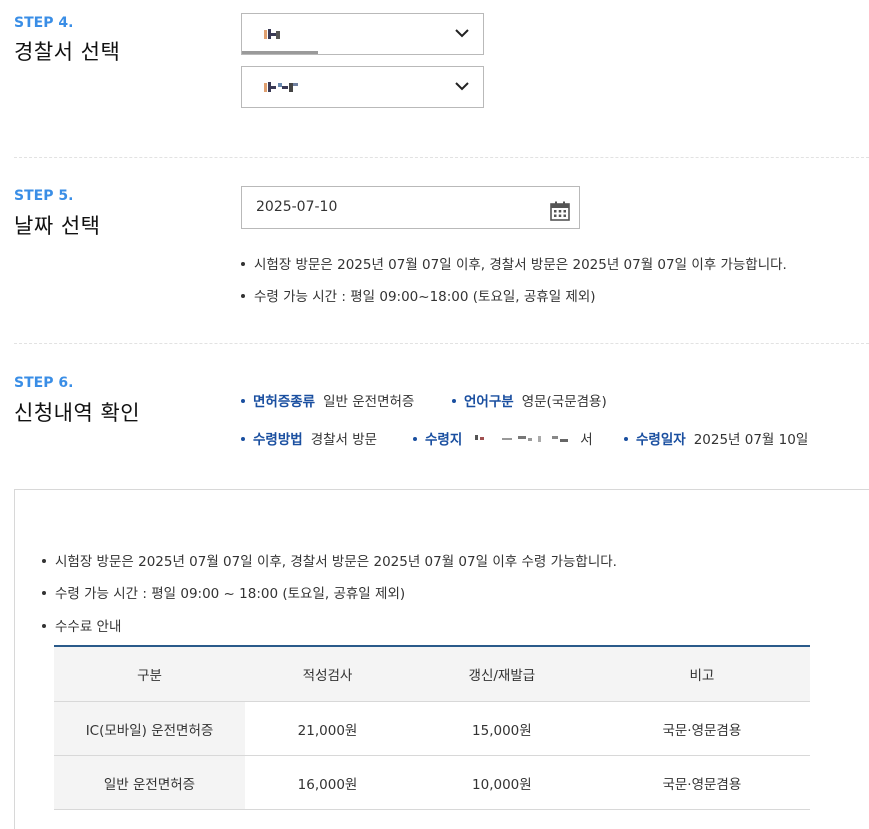 The image size is (869, 829). Describe the element at coordinates (328, 673) in the screenshot. I see `table-header-cell: 적성검사` at that location.